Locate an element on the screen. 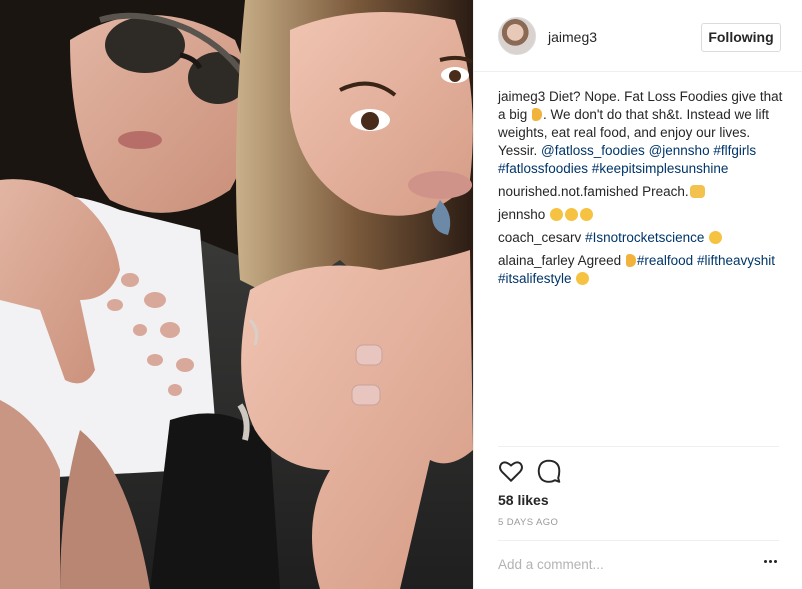 Image resolution: width=802 pixels, height=589 pixels. post-header: jaimeg3 Following is located at coordinates (638, 36).